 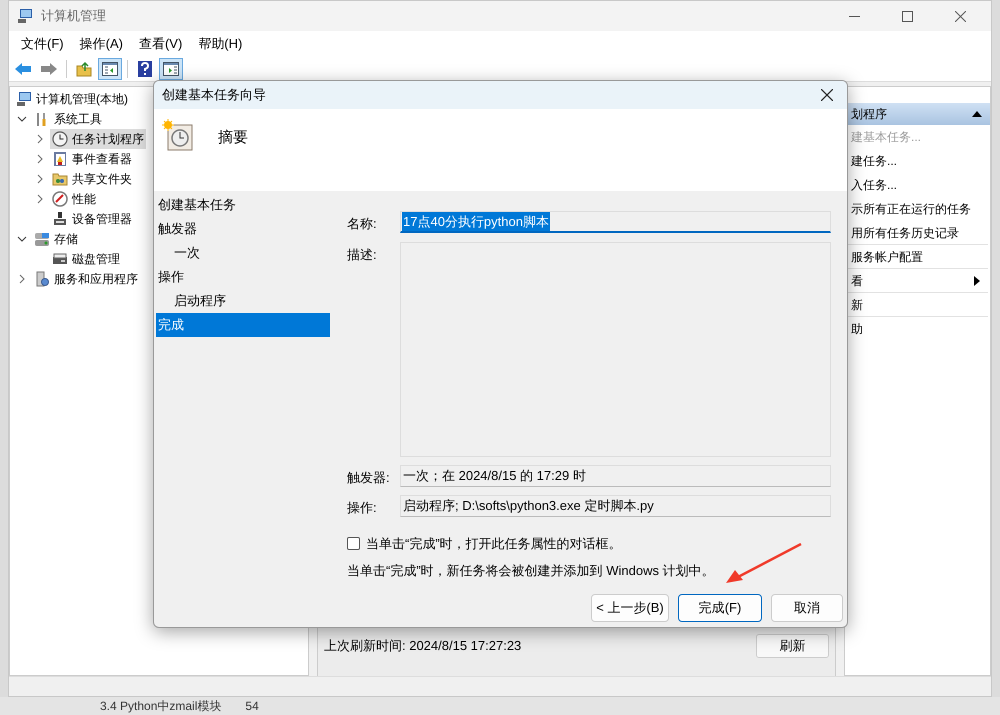 What do you see at coordinates (720, 608) in the screenshot?
I see `dialog-button: 完成(F)` at bounding box center [720, 608].